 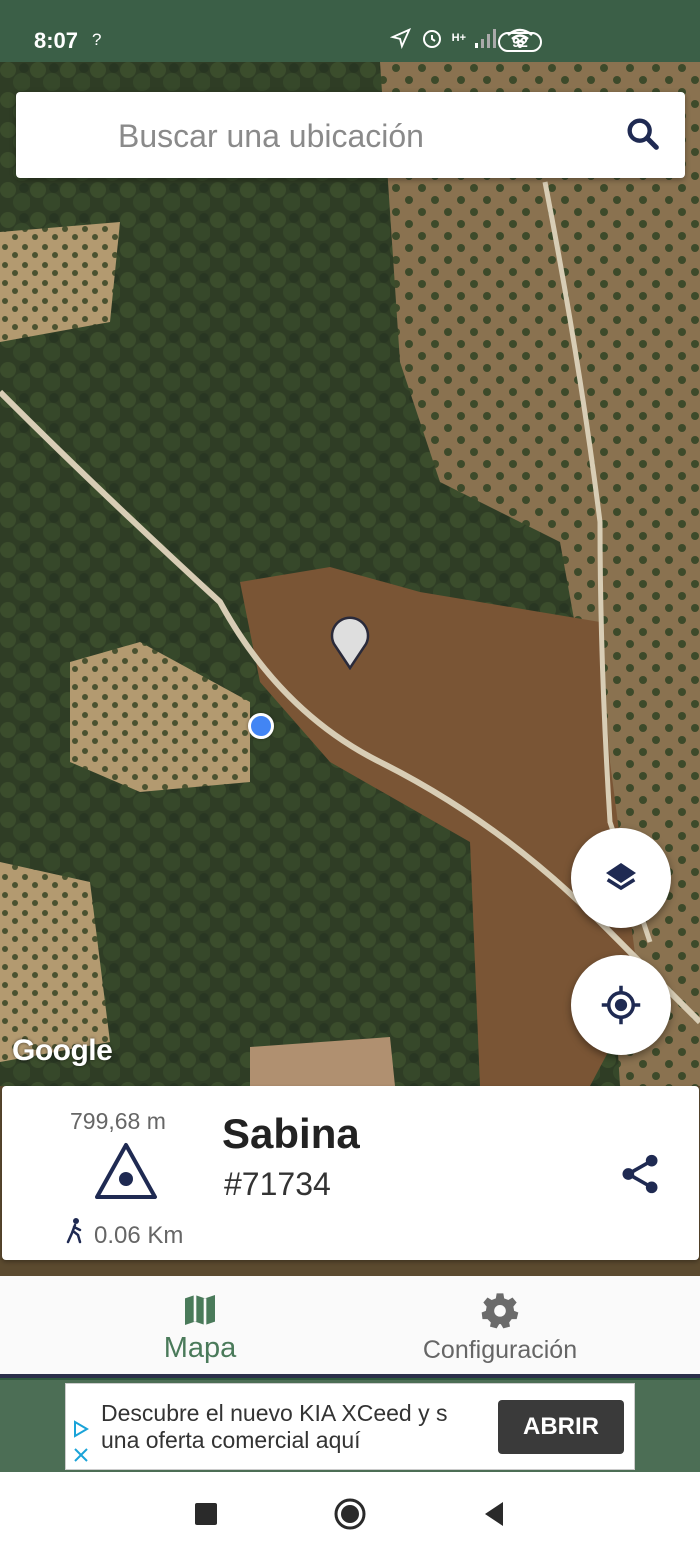 What do you see at coordinates (271, 136) in the screenshot?
I see `search-input: Buscar una ubicación` at bounding box center [271, 136].